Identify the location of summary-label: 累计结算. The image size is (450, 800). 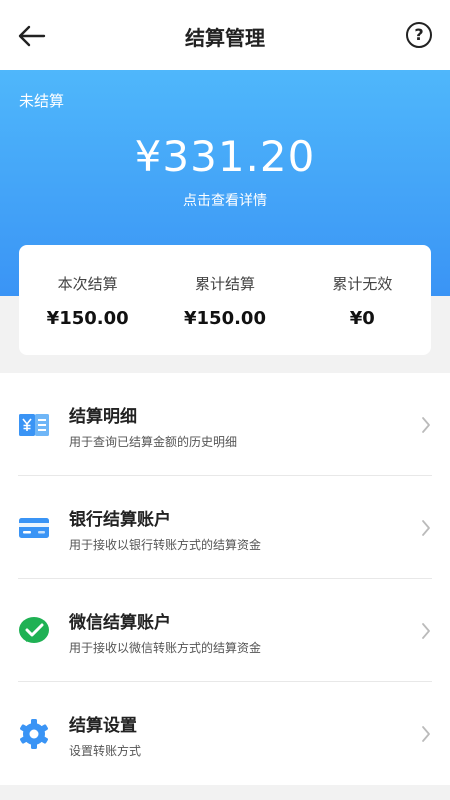
(224, 284).